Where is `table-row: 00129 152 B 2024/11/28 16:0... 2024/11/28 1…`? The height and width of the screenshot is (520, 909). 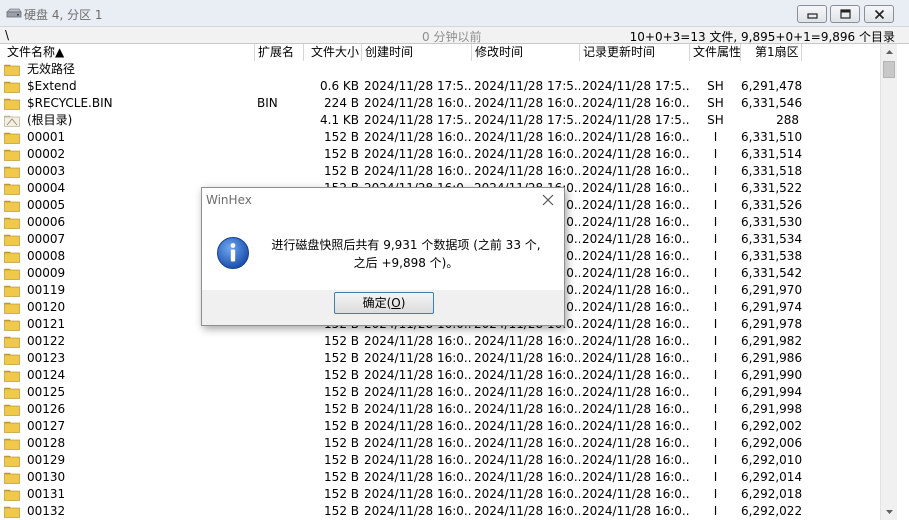 table-row: 00129 152 B 2024/11/28 16:0... 2024/11/28 1… is located at coordinates (440, 460).